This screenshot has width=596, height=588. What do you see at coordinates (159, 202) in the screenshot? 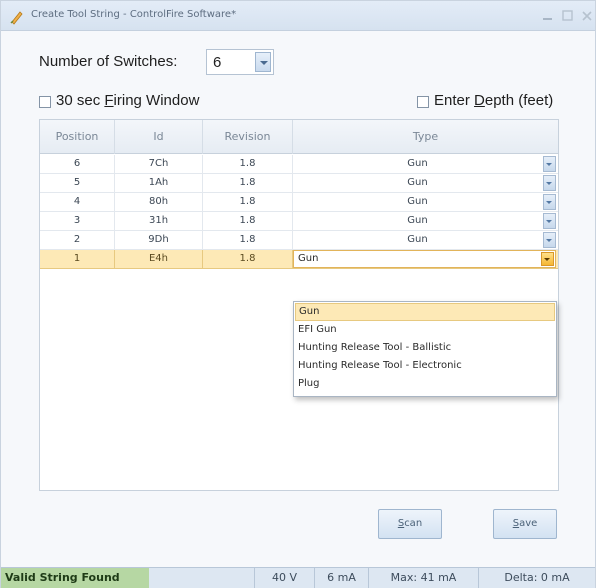
I see `cell-id: 80h` at bounding box center [159, 202].